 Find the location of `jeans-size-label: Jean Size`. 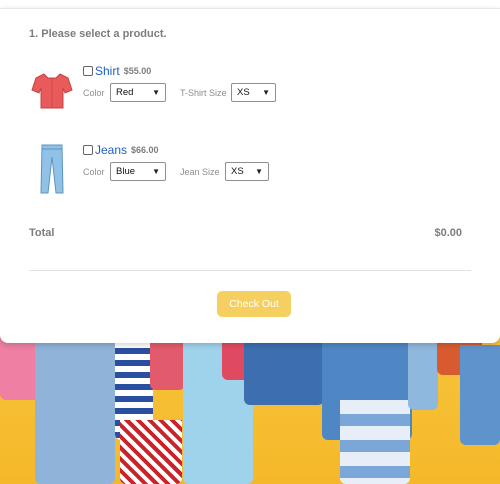

jeans-size-label: Jean Size is located at coordinates (200, 172).